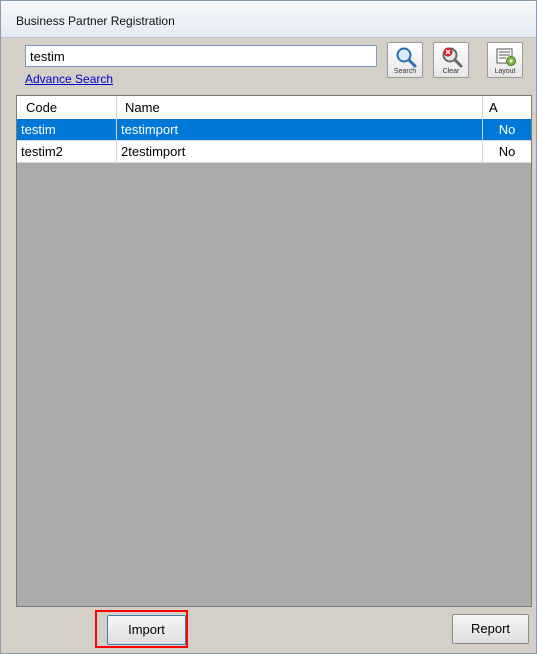 This screenshot has height=654, width=537. I want to click on clear-button: Clear, so click(451, 60).